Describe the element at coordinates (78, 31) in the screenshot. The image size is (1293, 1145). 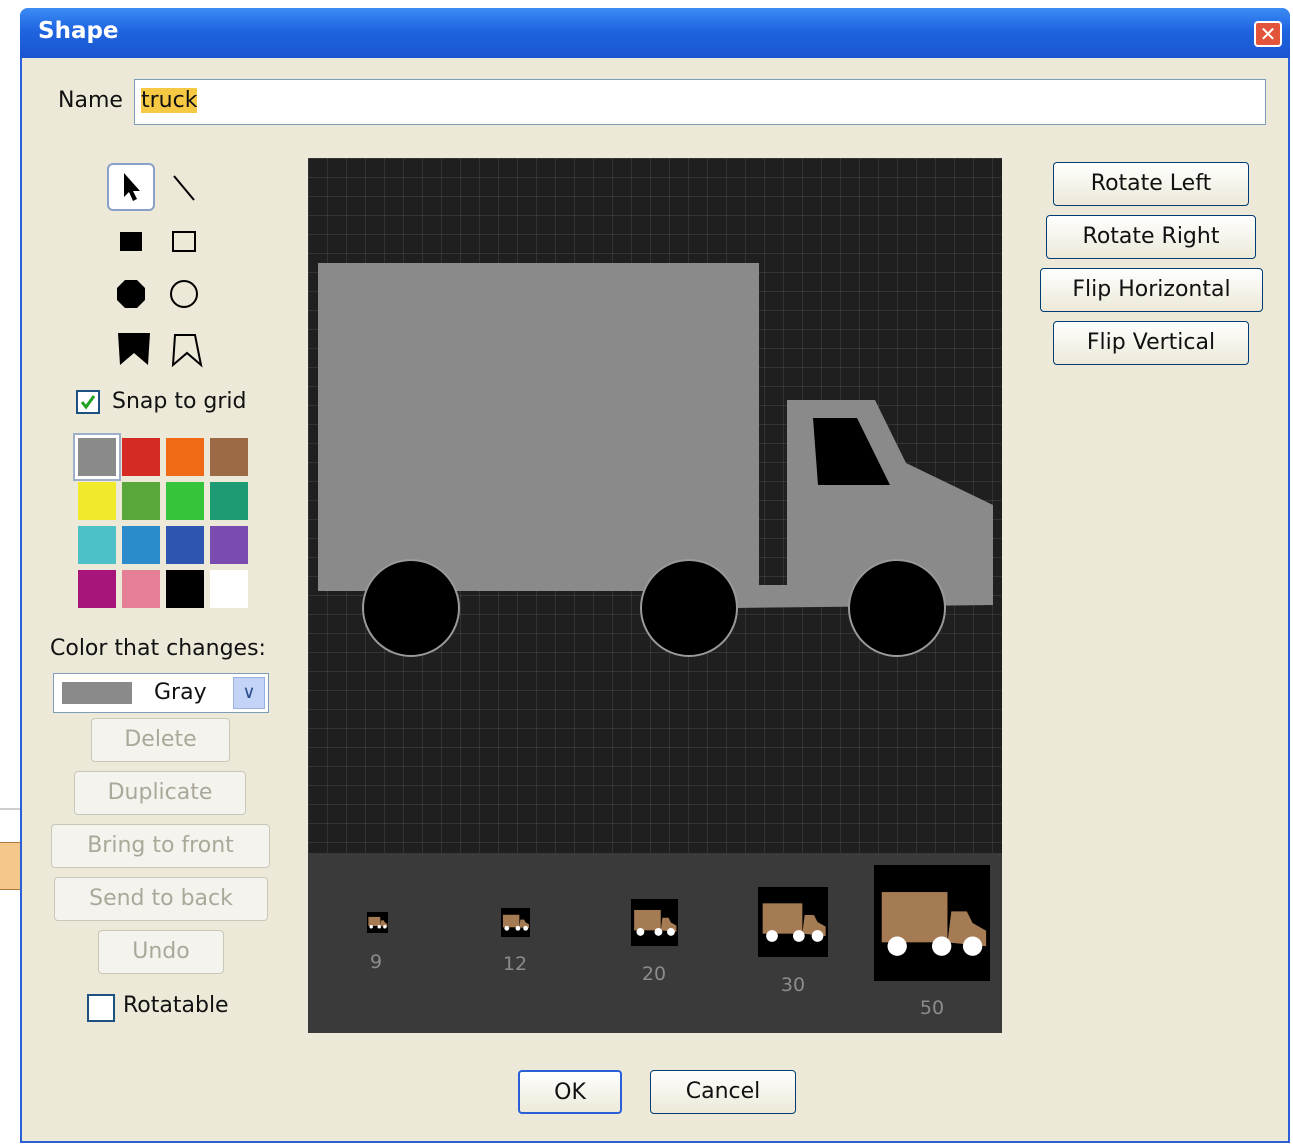
I see `window-title: Shape` at that location.